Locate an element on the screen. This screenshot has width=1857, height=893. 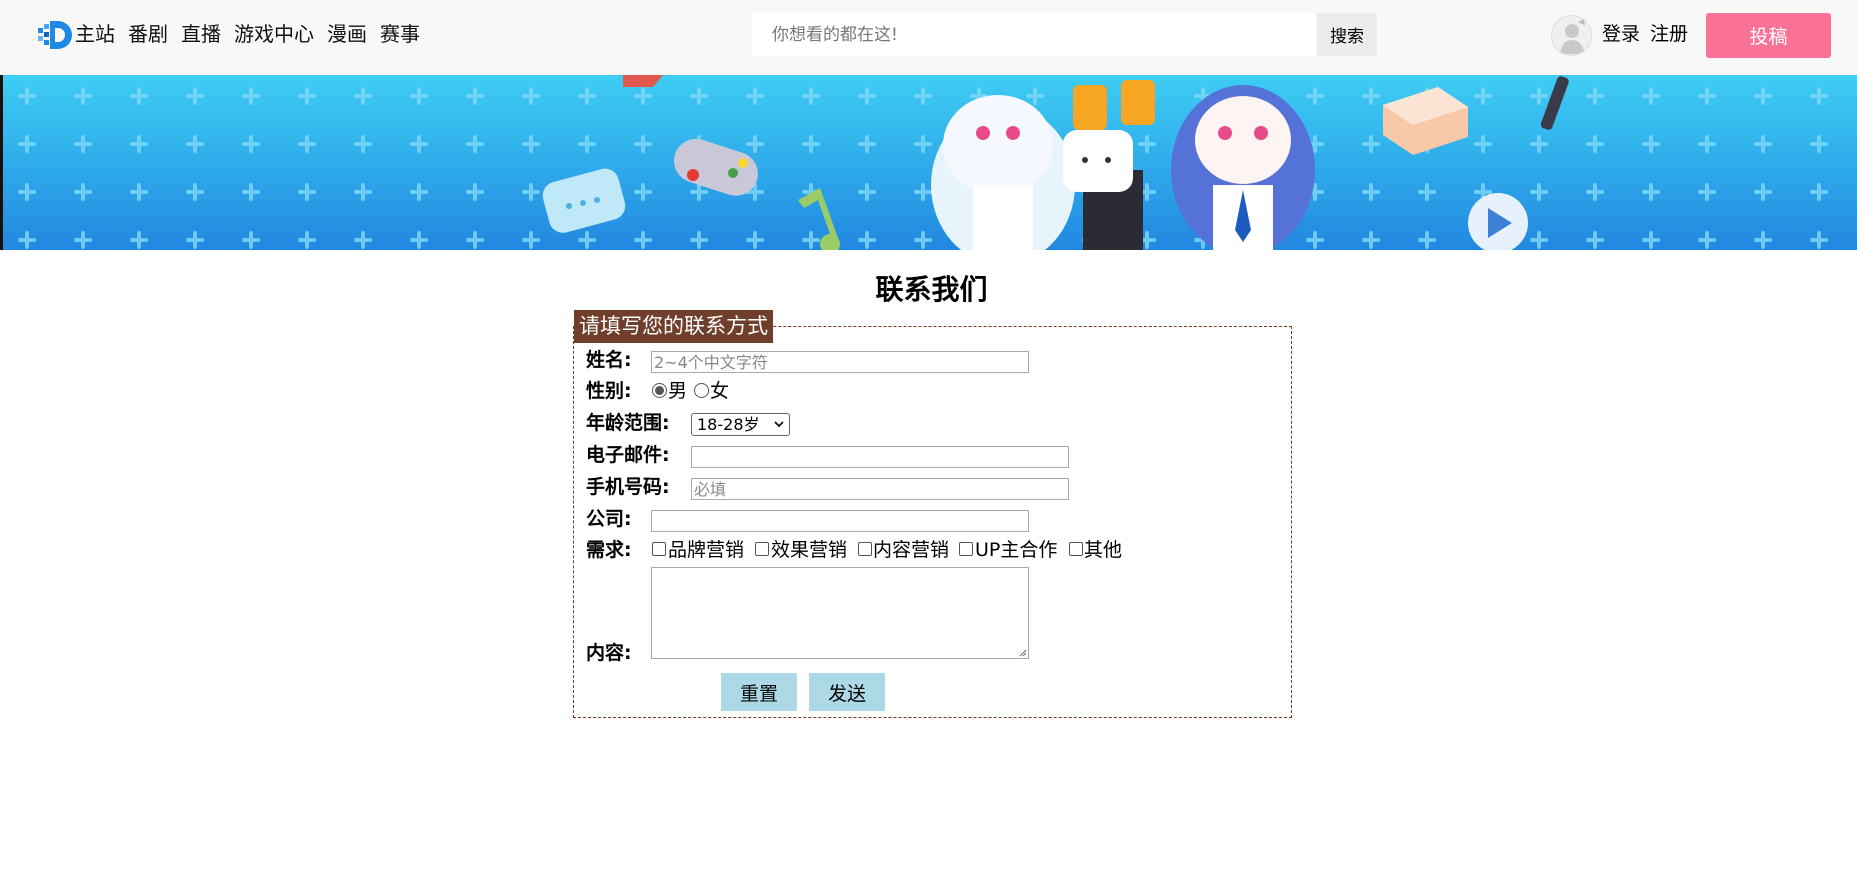
user-avatar-icon is located at coordinates (1571, 35).